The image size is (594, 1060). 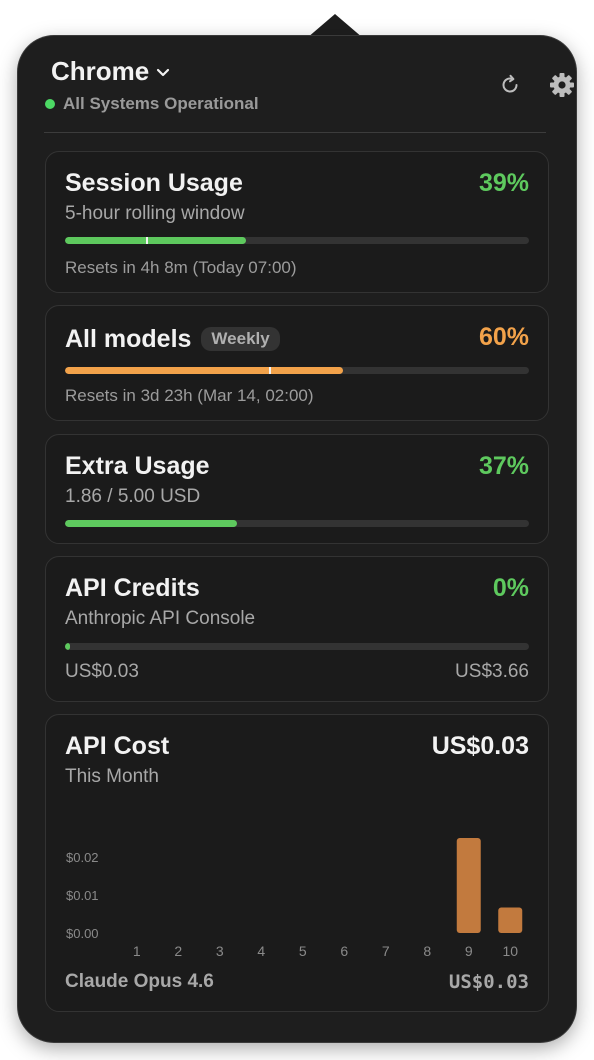 What do you see at coordinates (303, 951) in the screenshot?
I see `x-tick-label: 5` at bounding box center [303, 951].